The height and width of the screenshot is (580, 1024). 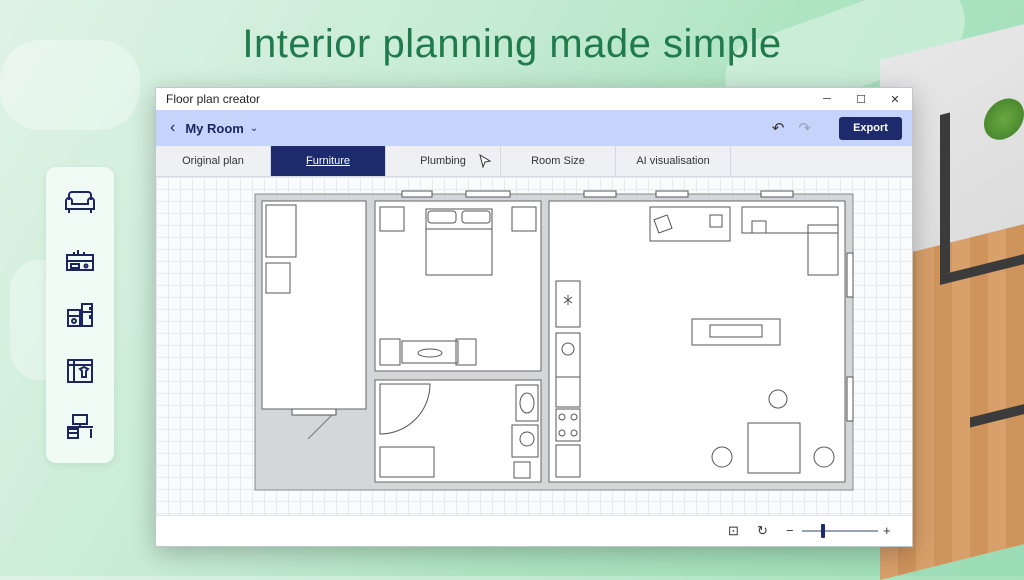 What do you see at coordinates (778, 128) in the screenshot?
I see `undo-icon: ↶` at bounding box center [778, 128].